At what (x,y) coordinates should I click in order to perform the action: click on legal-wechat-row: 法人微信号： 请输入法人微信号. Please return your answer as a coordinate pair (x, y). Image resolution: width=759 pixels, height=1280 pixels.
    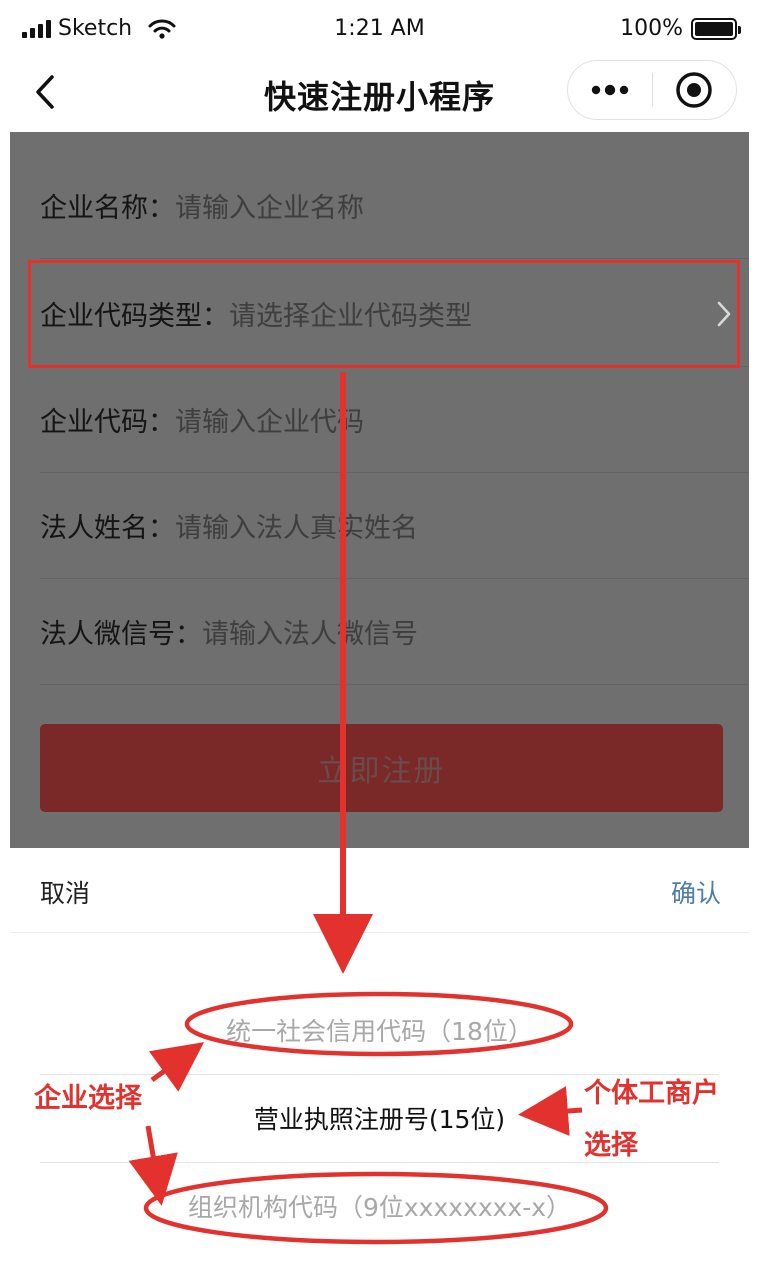
    Looking at the image, I should click on (379, 631).